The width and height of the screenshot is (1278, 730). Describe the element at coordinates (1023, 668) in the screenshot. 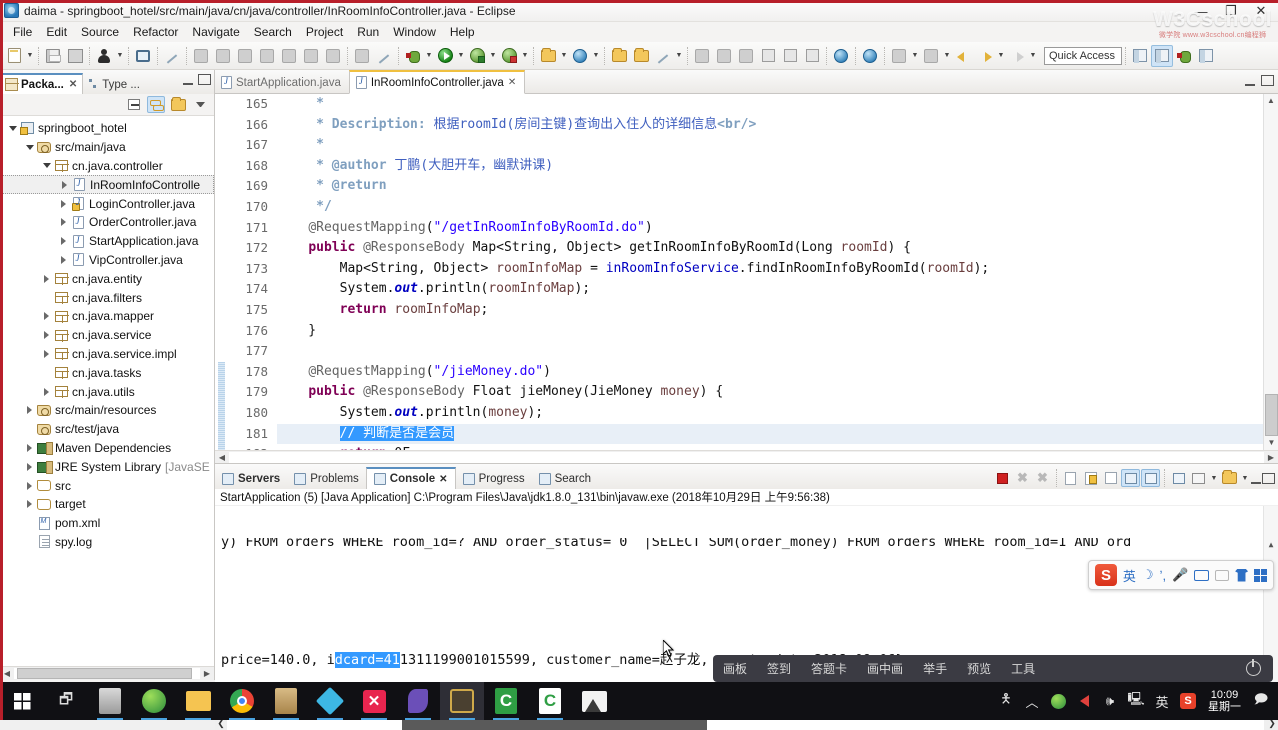

I see `classroom-button-7: 工具` at that location.